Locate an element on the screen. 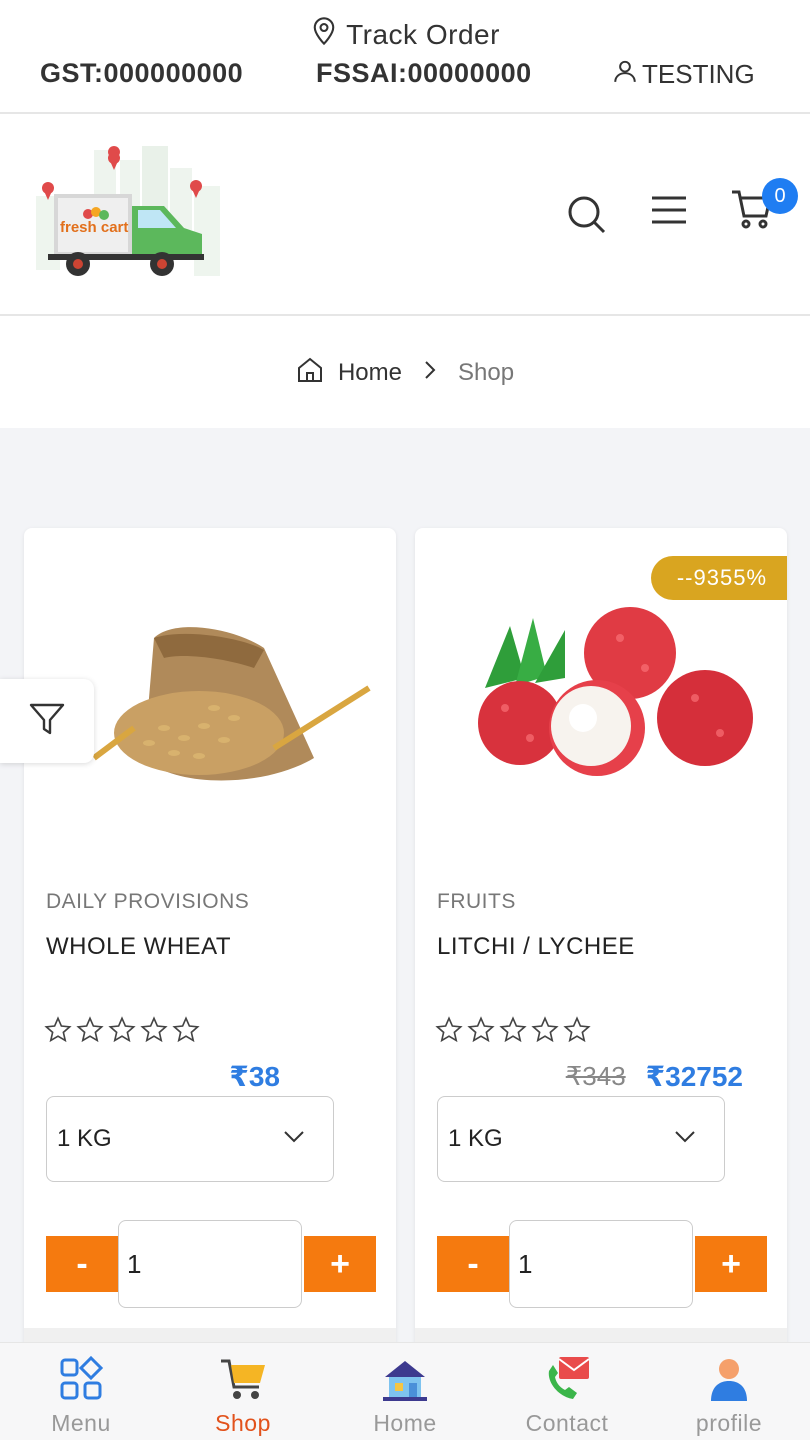 This screenshot has height=1440, width=810. nav-label: Contact is located at coordinates (567, 1423).